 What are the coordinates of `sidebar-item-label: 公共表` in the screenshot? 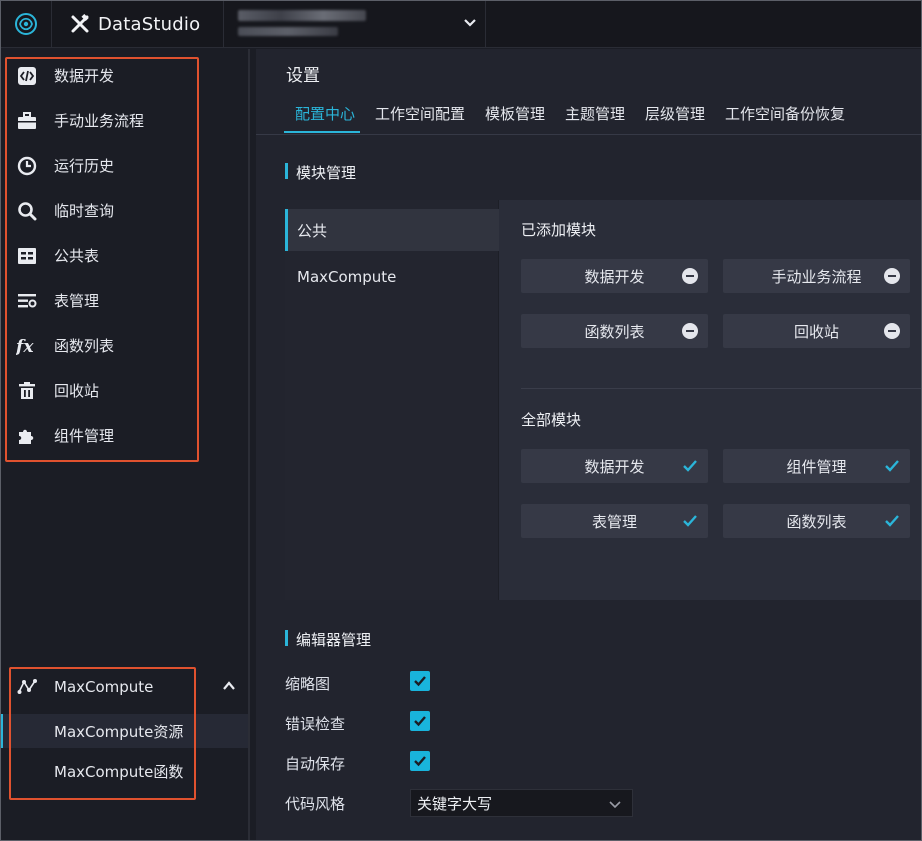 It's located at (77, 256).